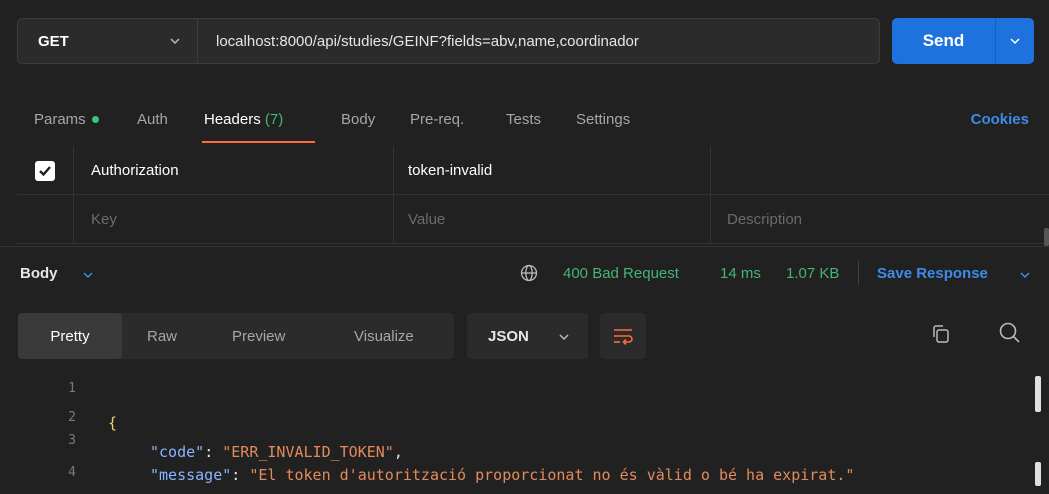 This screenshot has width=1049, height=494. I want to click on wrap-lines-button, so click(623, 336).